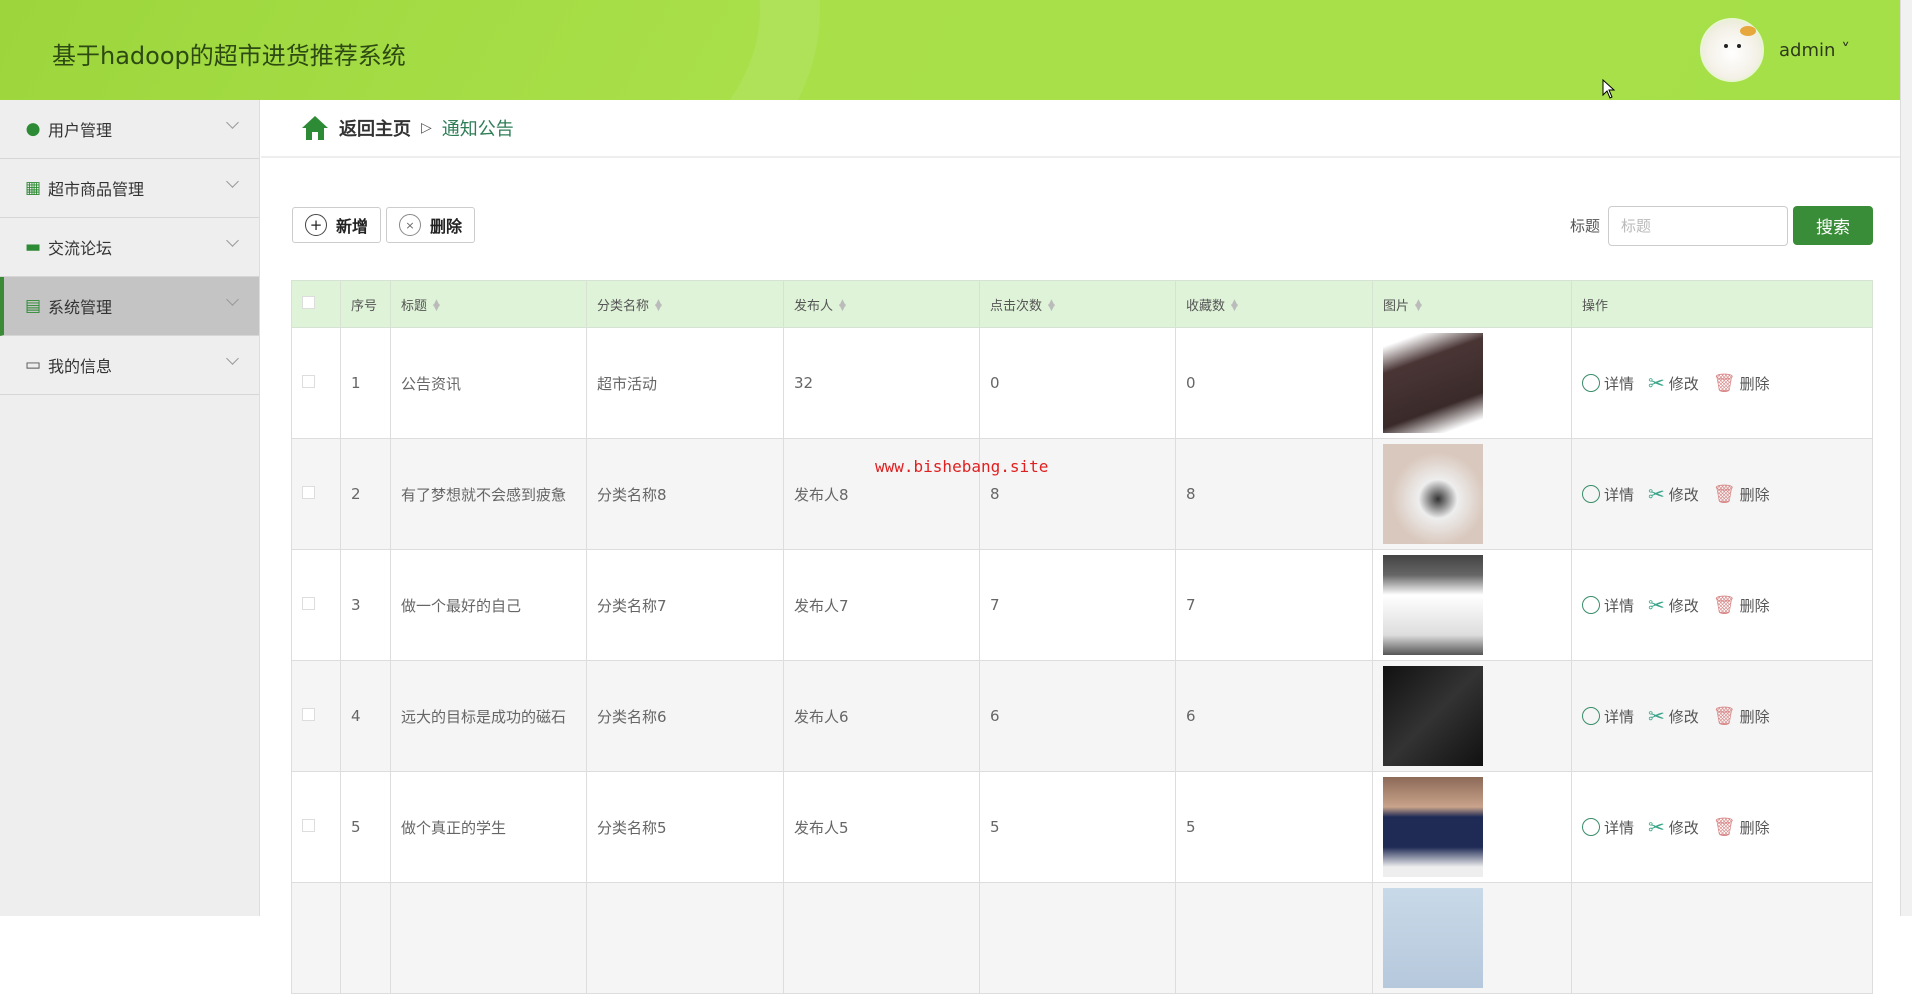 Image resolution: width=1912 pixels, height=994 pixels. Describe the element at coordinates (1732, 50) in the screenshot. I see `avatar` at that location.